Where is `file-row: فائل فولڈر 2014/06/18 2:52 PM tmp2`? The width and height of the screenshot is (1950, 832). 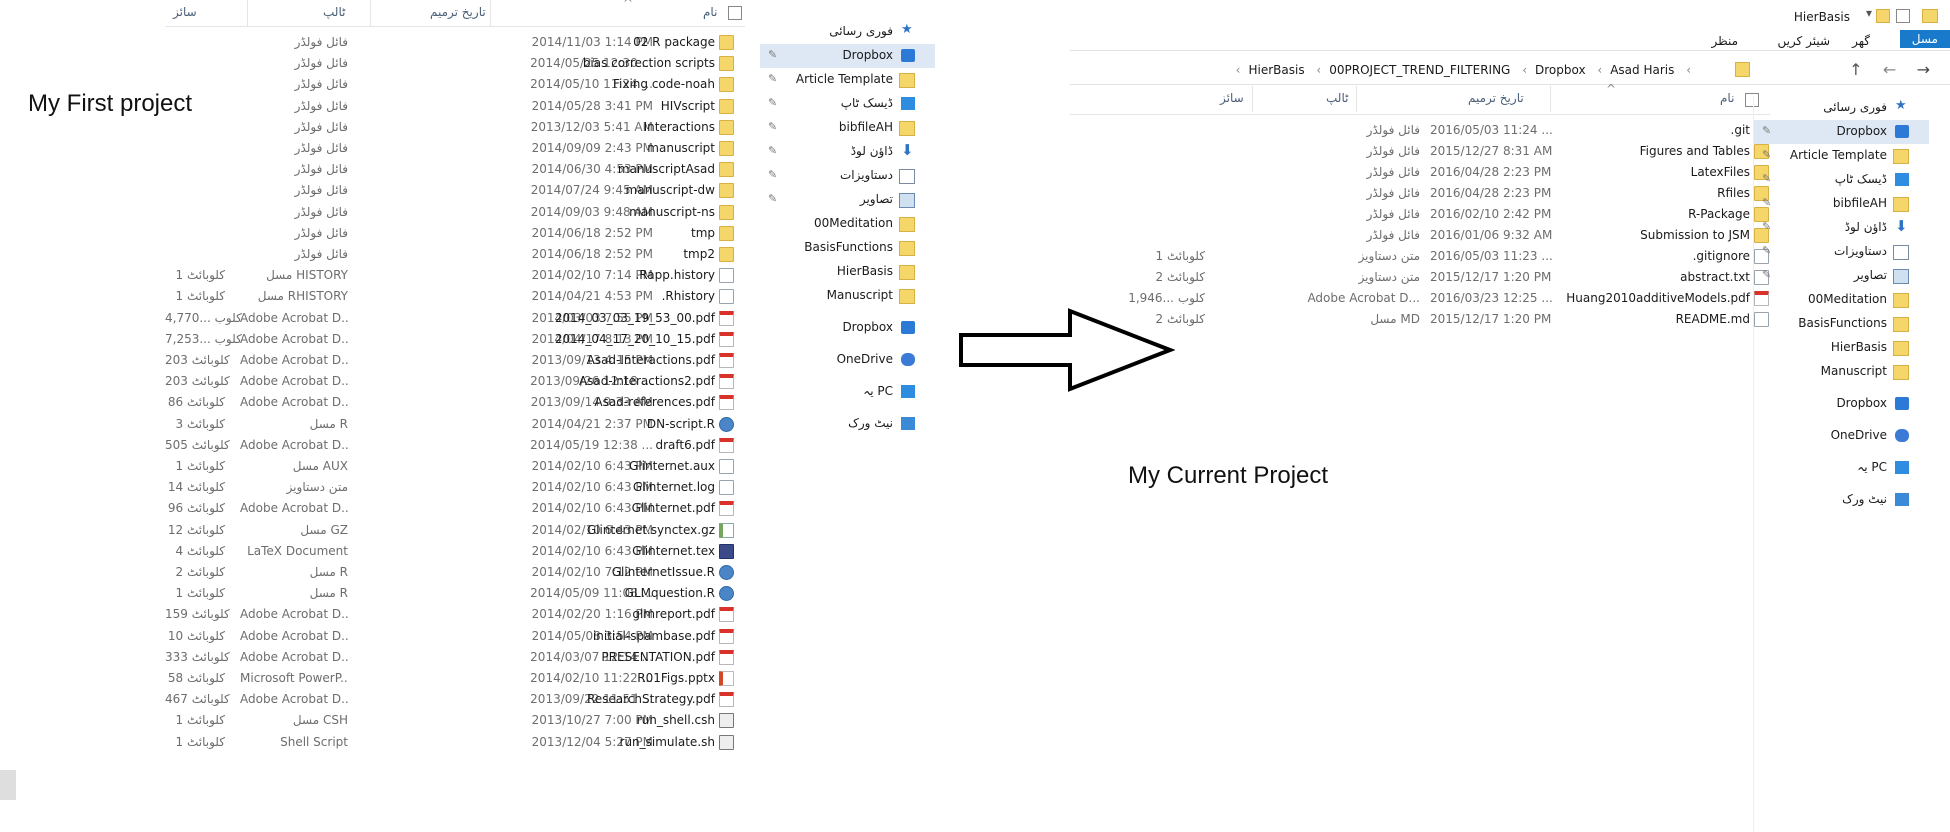 file-row: فائل فولڈر 2014/06/18 2:52 PM tmp2 is located at coordinates (455, 254).